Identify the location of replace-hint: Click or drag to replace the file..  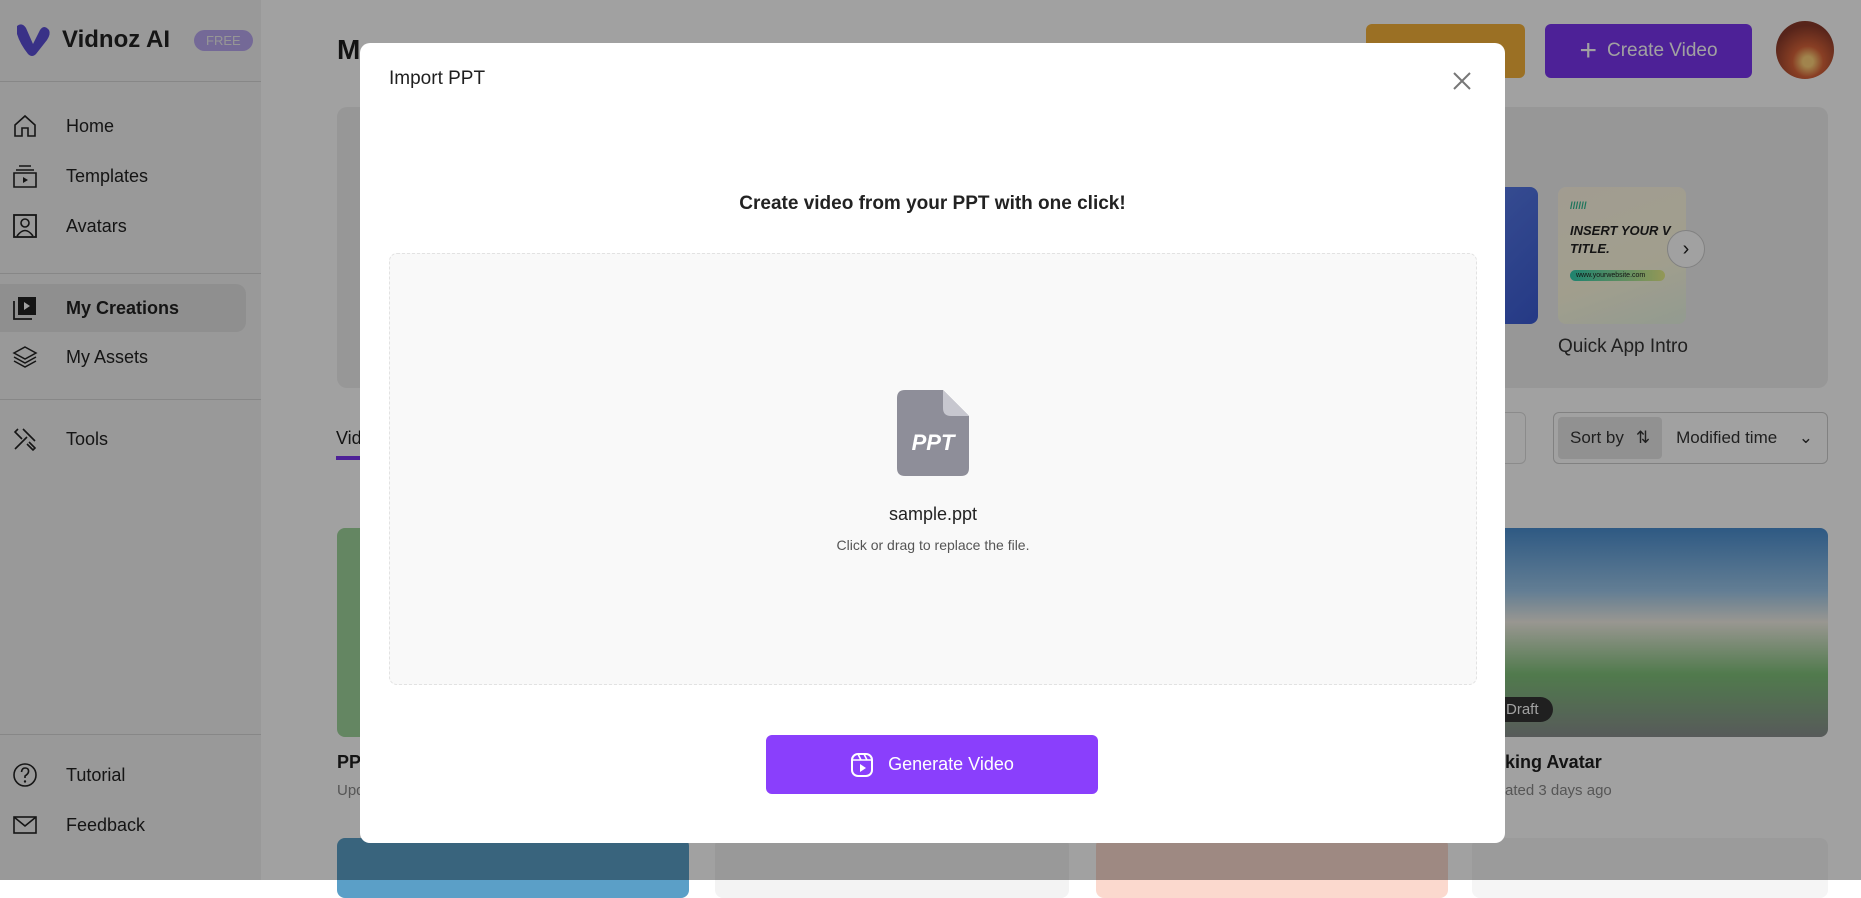
(933, 545).